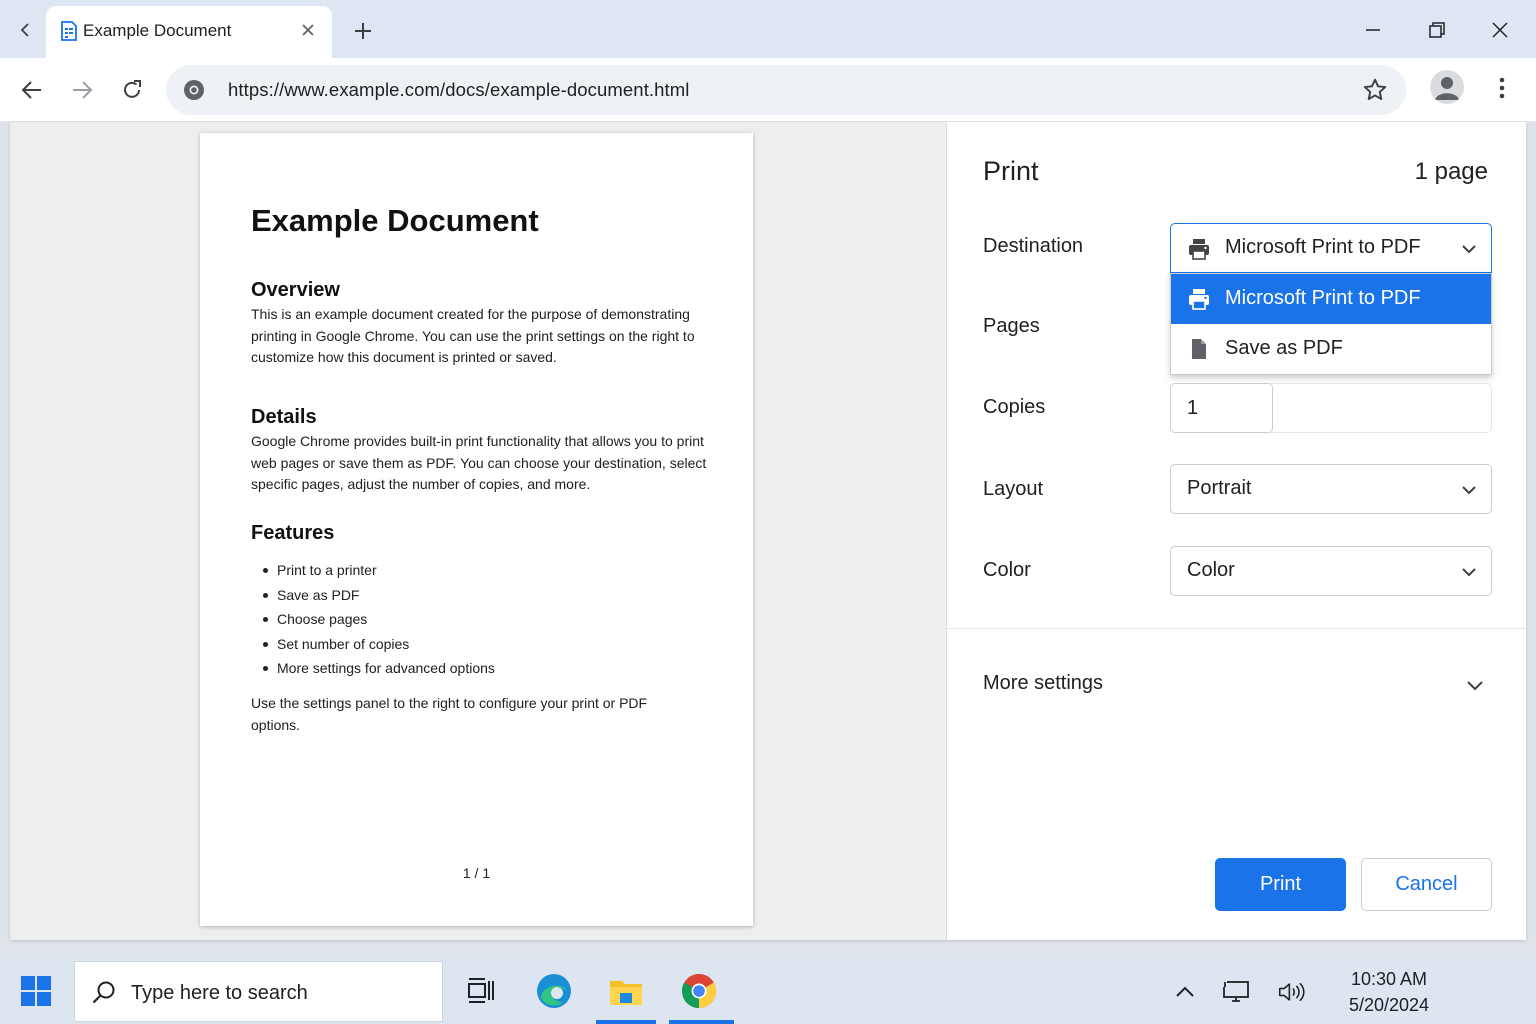 The image size is (1536, 1024). I want to click on copies-row: 1, so click(1331, 408).